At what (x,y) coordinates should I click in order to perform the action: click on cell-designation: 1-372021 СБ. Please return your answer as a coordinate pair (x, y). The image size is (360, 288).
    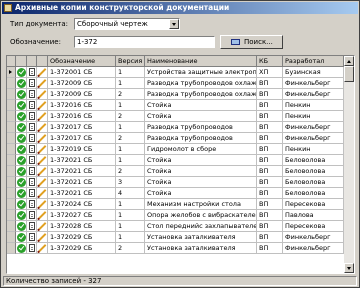
    Looking at the image, I should click on (82, 171).